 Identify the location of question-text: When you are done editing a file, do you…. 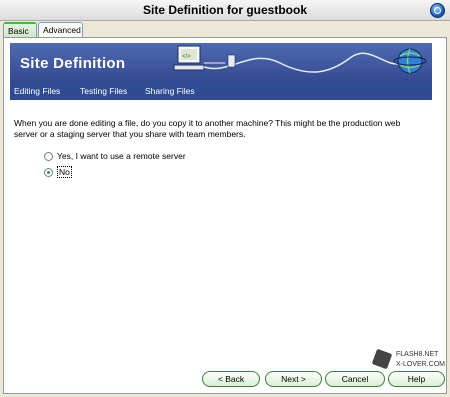
(207, 128).